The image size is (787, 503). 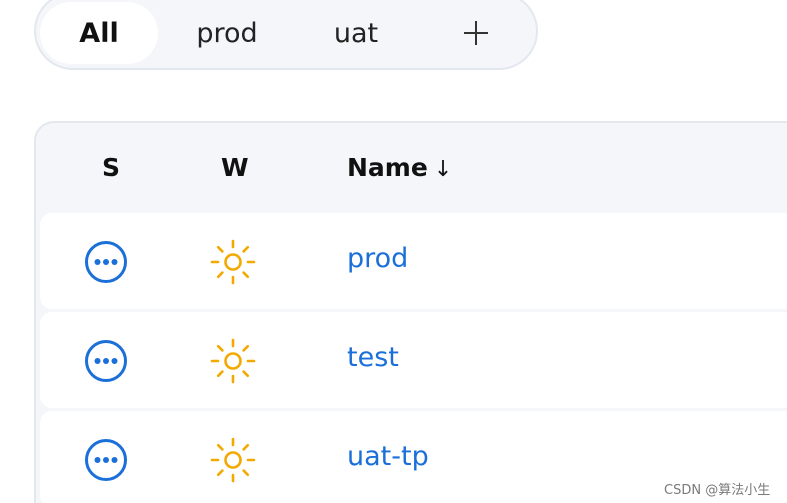 I want to click on tab-all: All, so click(x=99, y=33).